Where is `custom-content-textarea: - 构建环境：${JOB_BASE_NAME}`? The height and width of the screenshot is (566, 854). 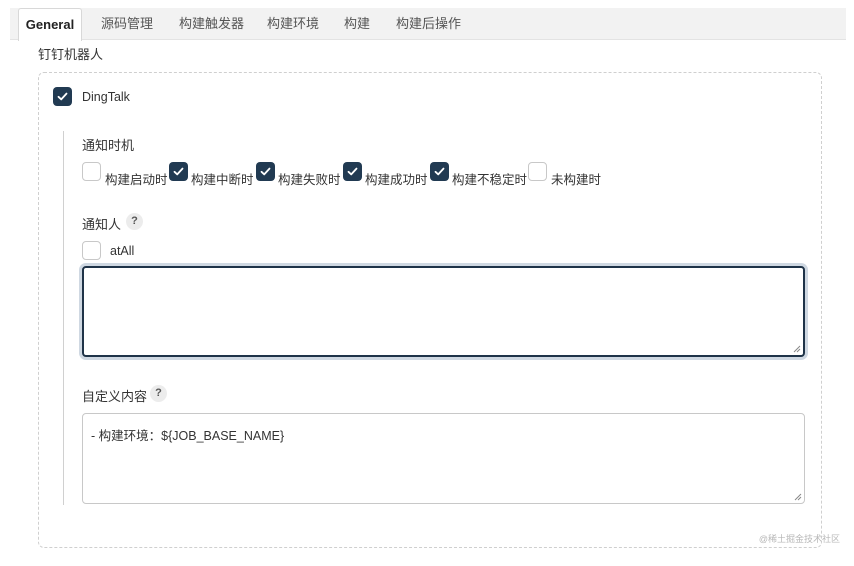
custom-content-textarea: - 构建环境：${JOB_BASE_NAME} is located at coordinates (443, 458).